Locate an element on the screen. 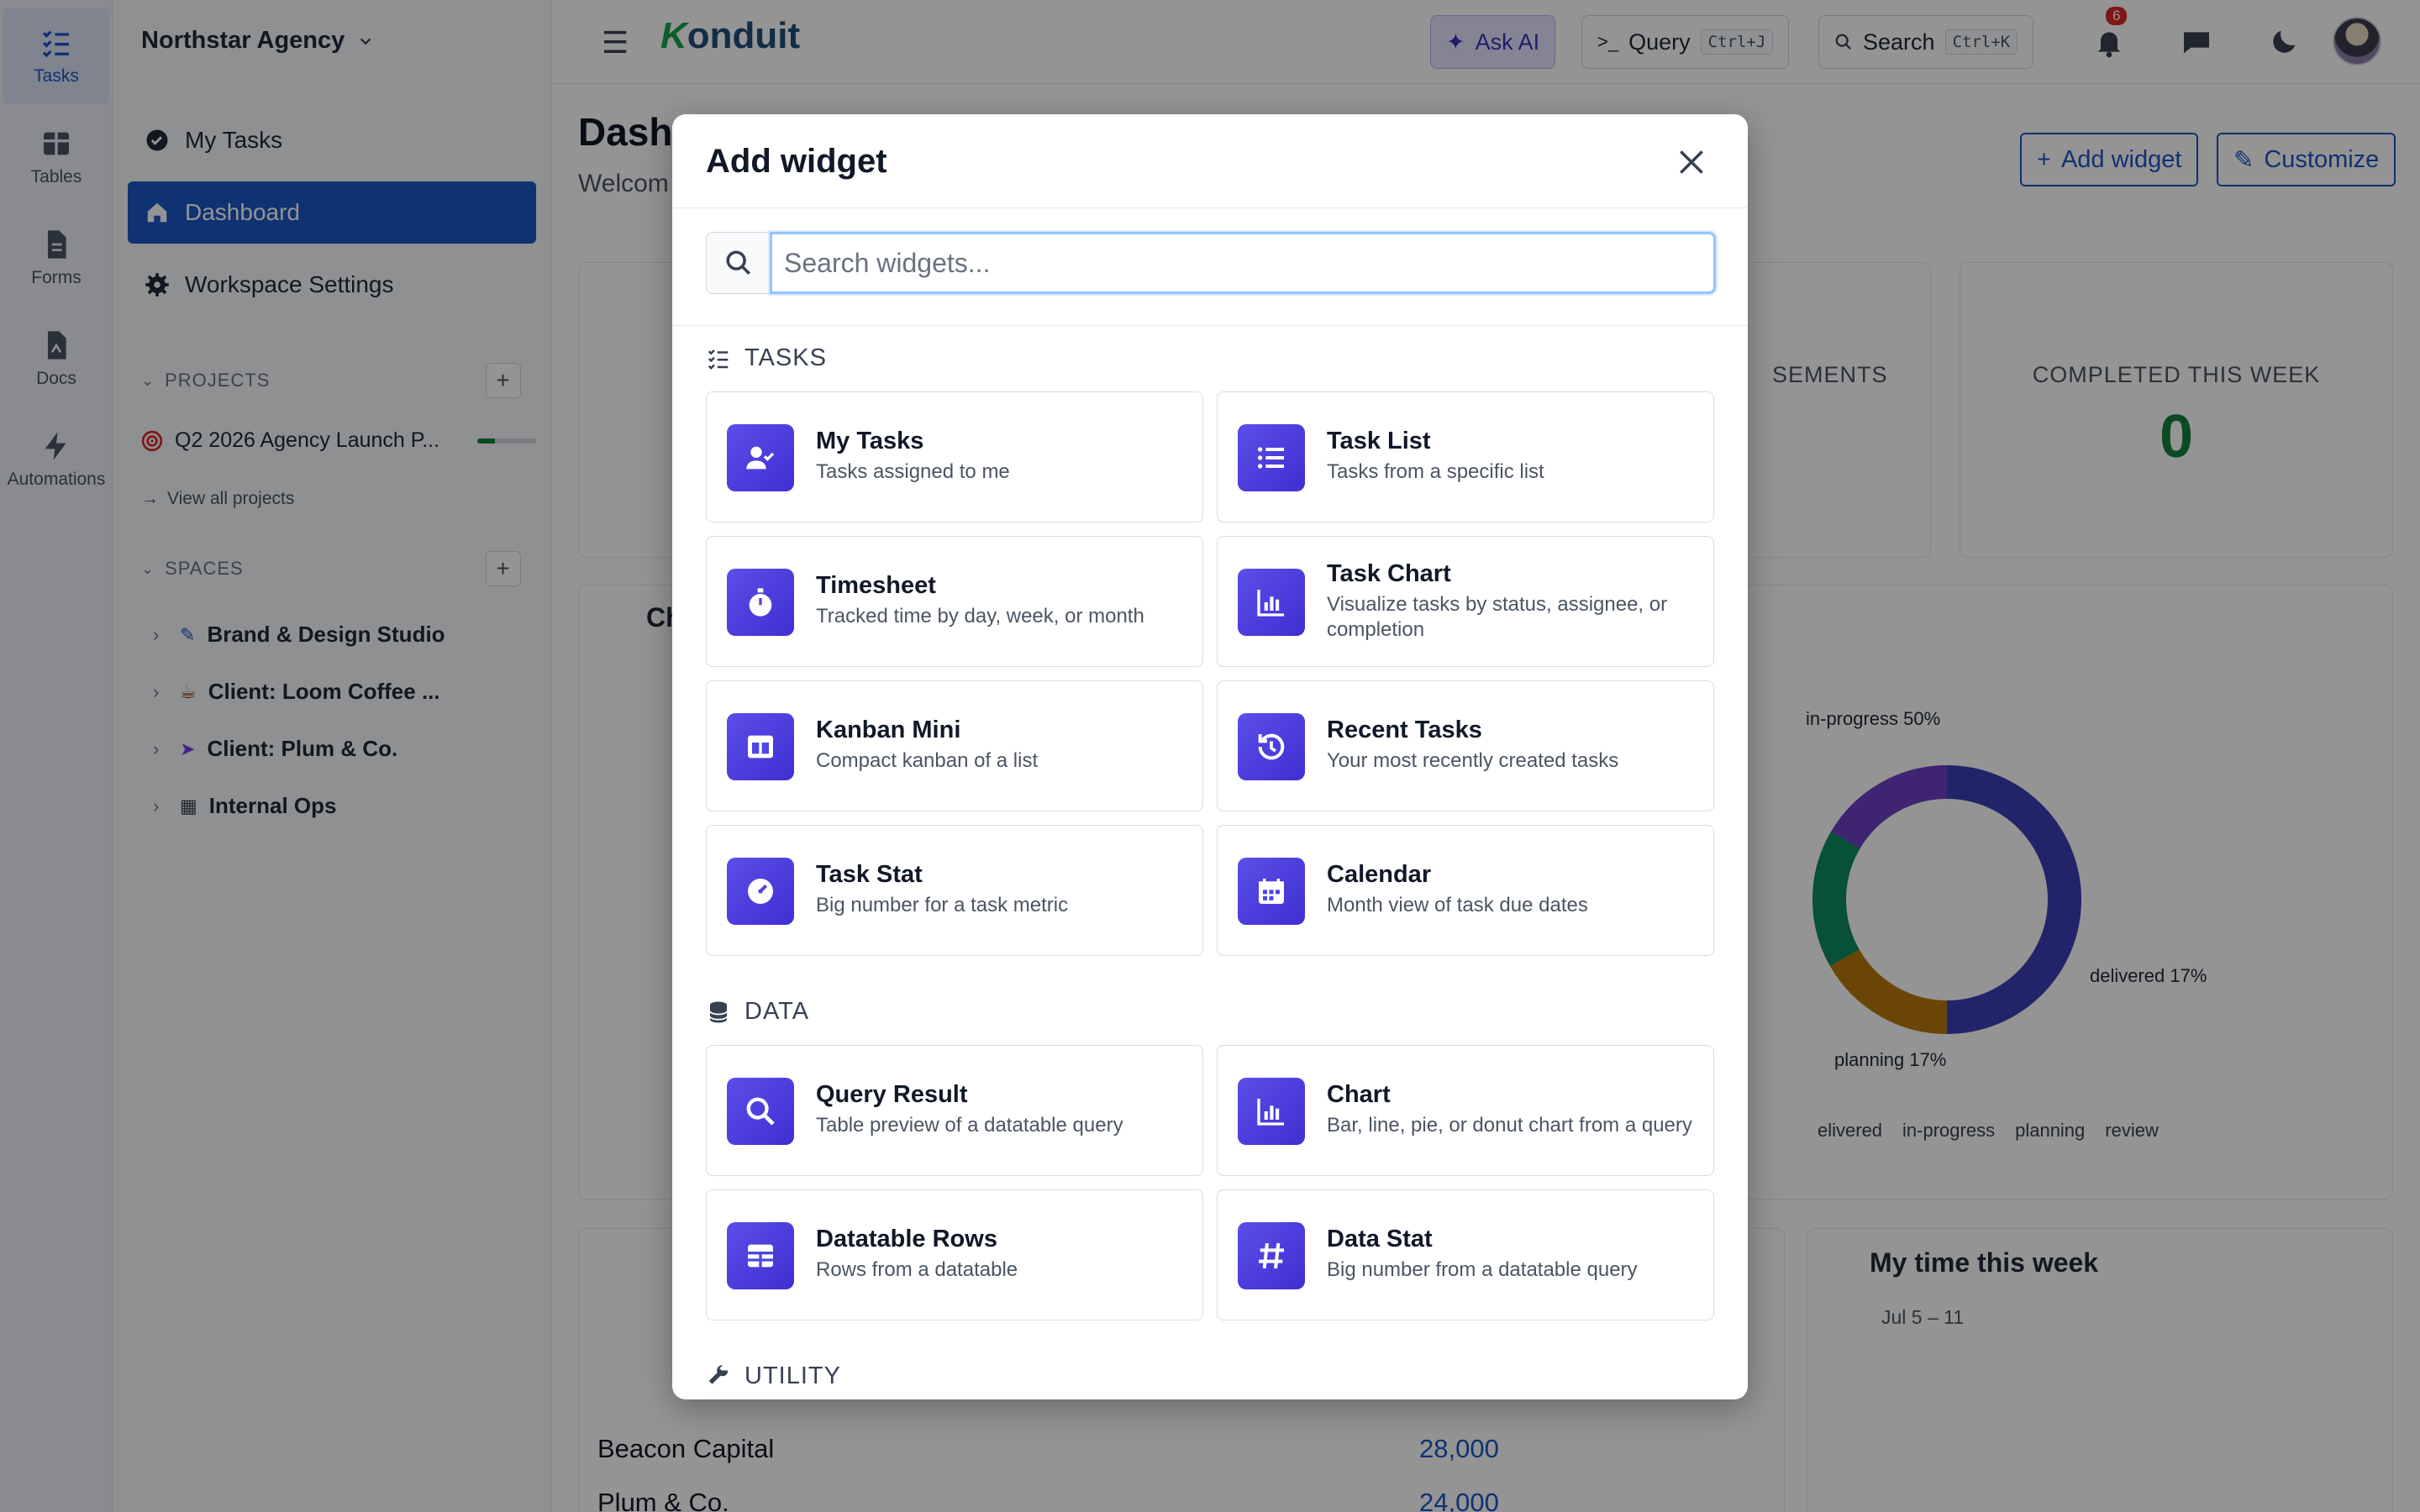 Image resolution: width=2420 pixels, height=1512 pixels. widget-tile-task-list: Task List Tasks from a specific list is located at coordinates (1466, 456).